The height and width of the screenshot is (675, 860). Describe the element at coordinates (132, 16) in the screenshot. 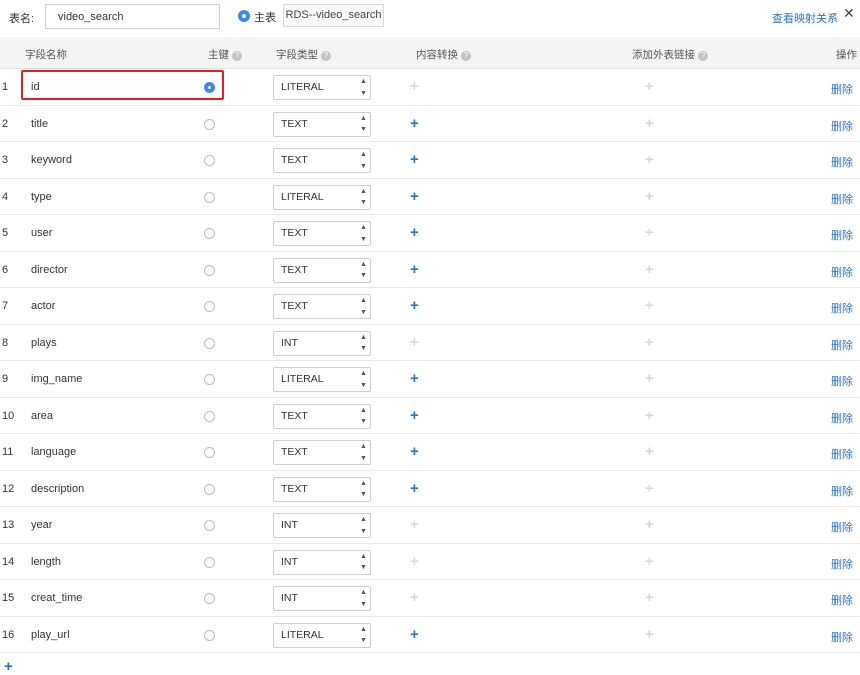

I see `table-name-input` at that location.